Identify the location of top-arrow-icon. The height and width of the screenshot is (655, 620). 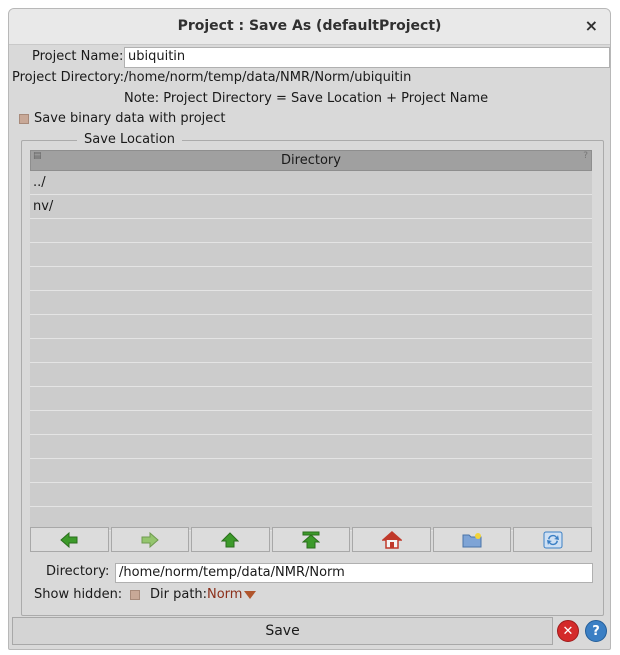
(311, 539).